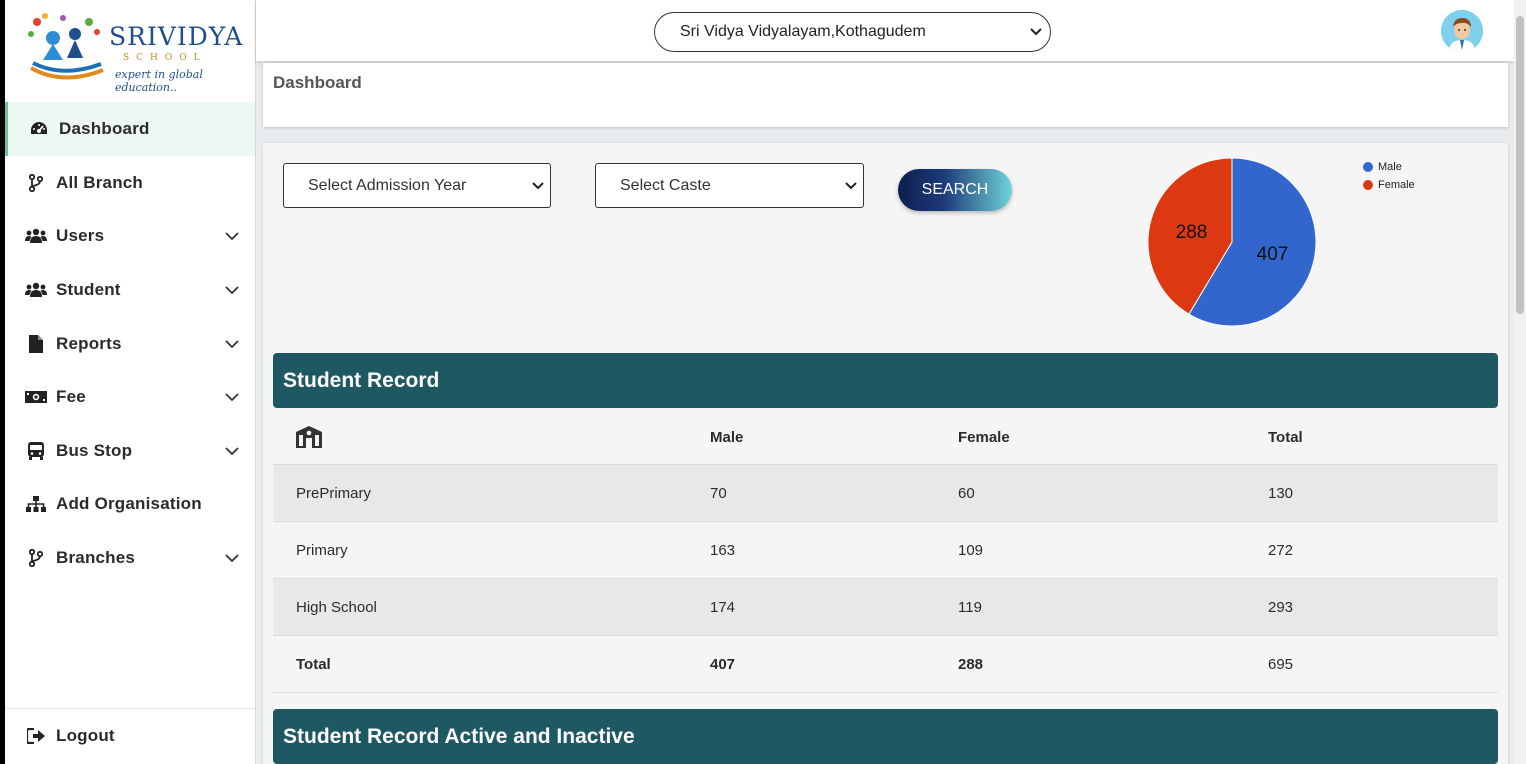  I want to click on active-inactive-header: Student Record Active and Inactive, so click(885, 736).